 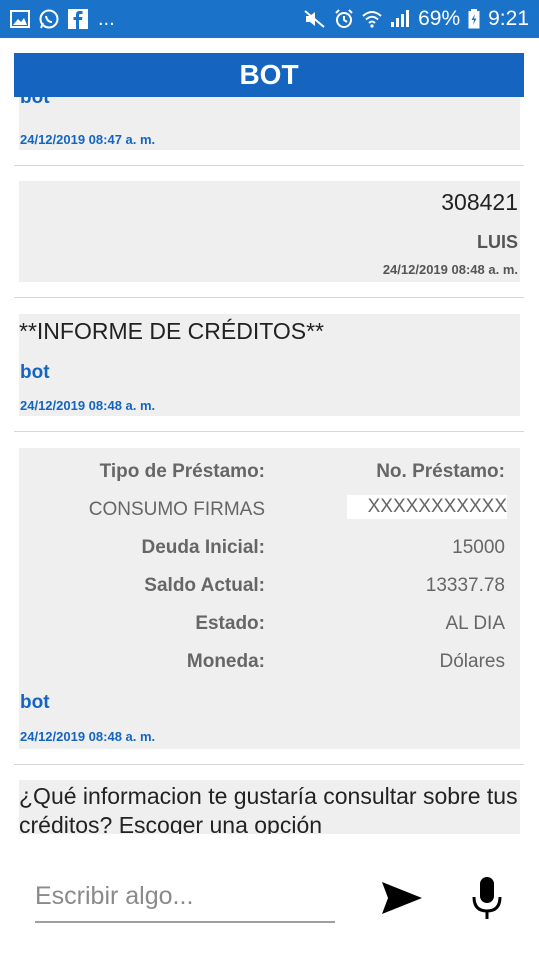 What do you see at coordinates (203, 547) in the screenshot?
I see `loan-row-label: Deuda Inicial:` at bounding box center [203, 547].